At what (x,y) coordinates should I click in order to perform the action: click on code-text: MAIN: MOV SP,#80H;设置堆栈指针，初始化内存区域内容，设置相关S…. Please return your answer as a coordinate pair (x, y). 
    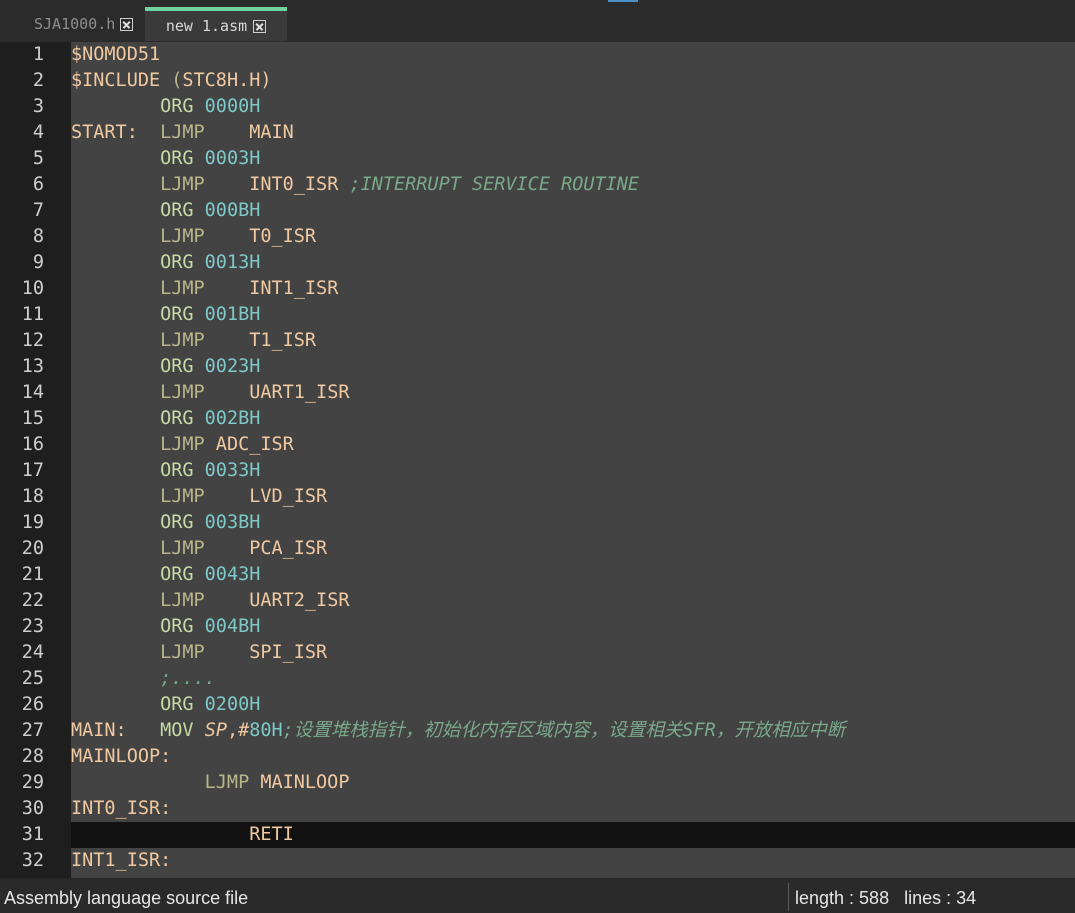
    Looking at the image, I should click on (573, 731).